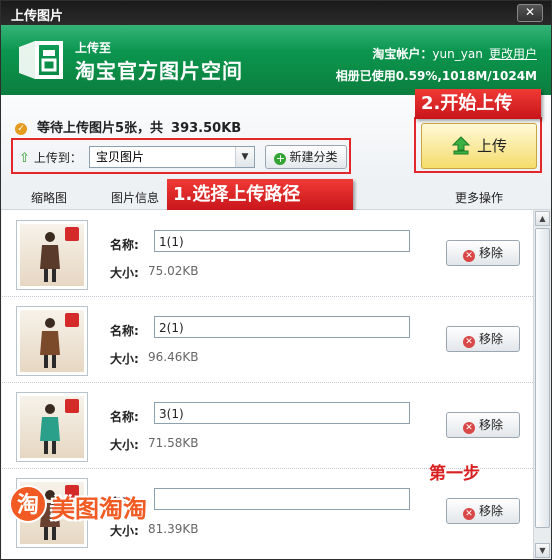 Image resolution: width=552 pixels, height=560 pixels. What do you see at coordinates (276, 13) in the screenshot?
I see `title-bar: 上传图片 ✕` at bounding box center [276, 13].